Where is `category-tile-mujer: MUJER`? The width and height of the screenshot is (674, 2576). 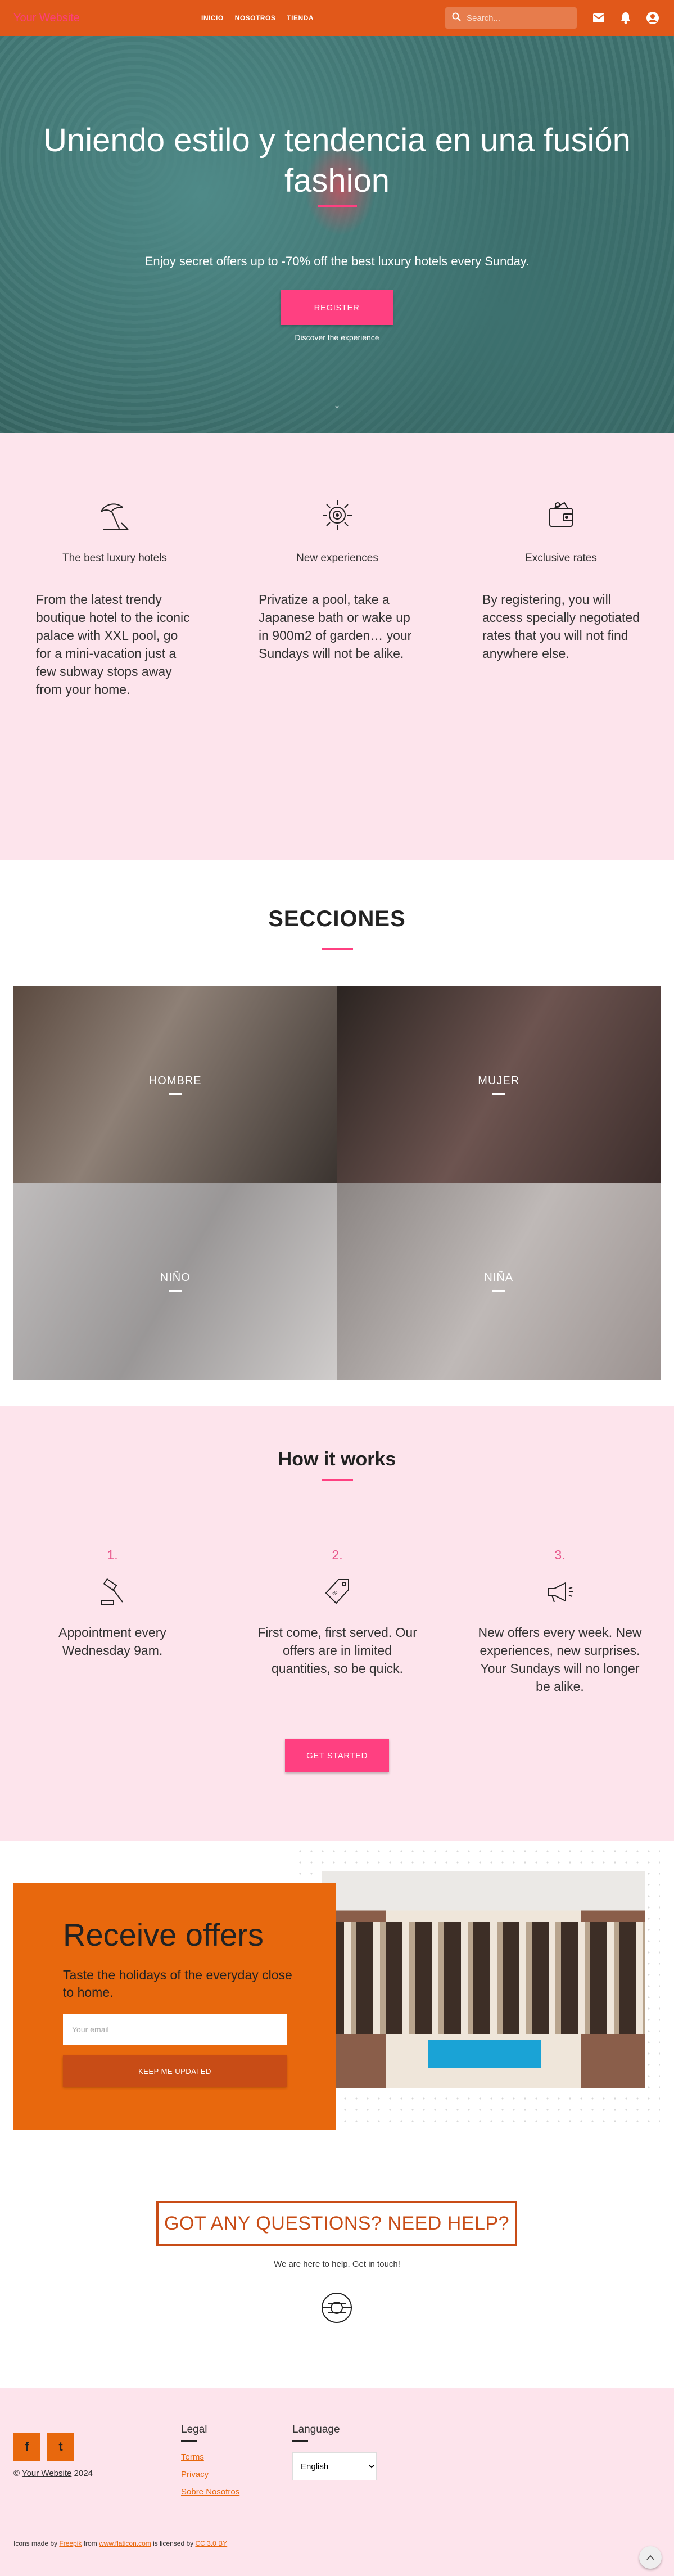
category-tile-mujer: MUJER is located at coordinates (499, 1084).